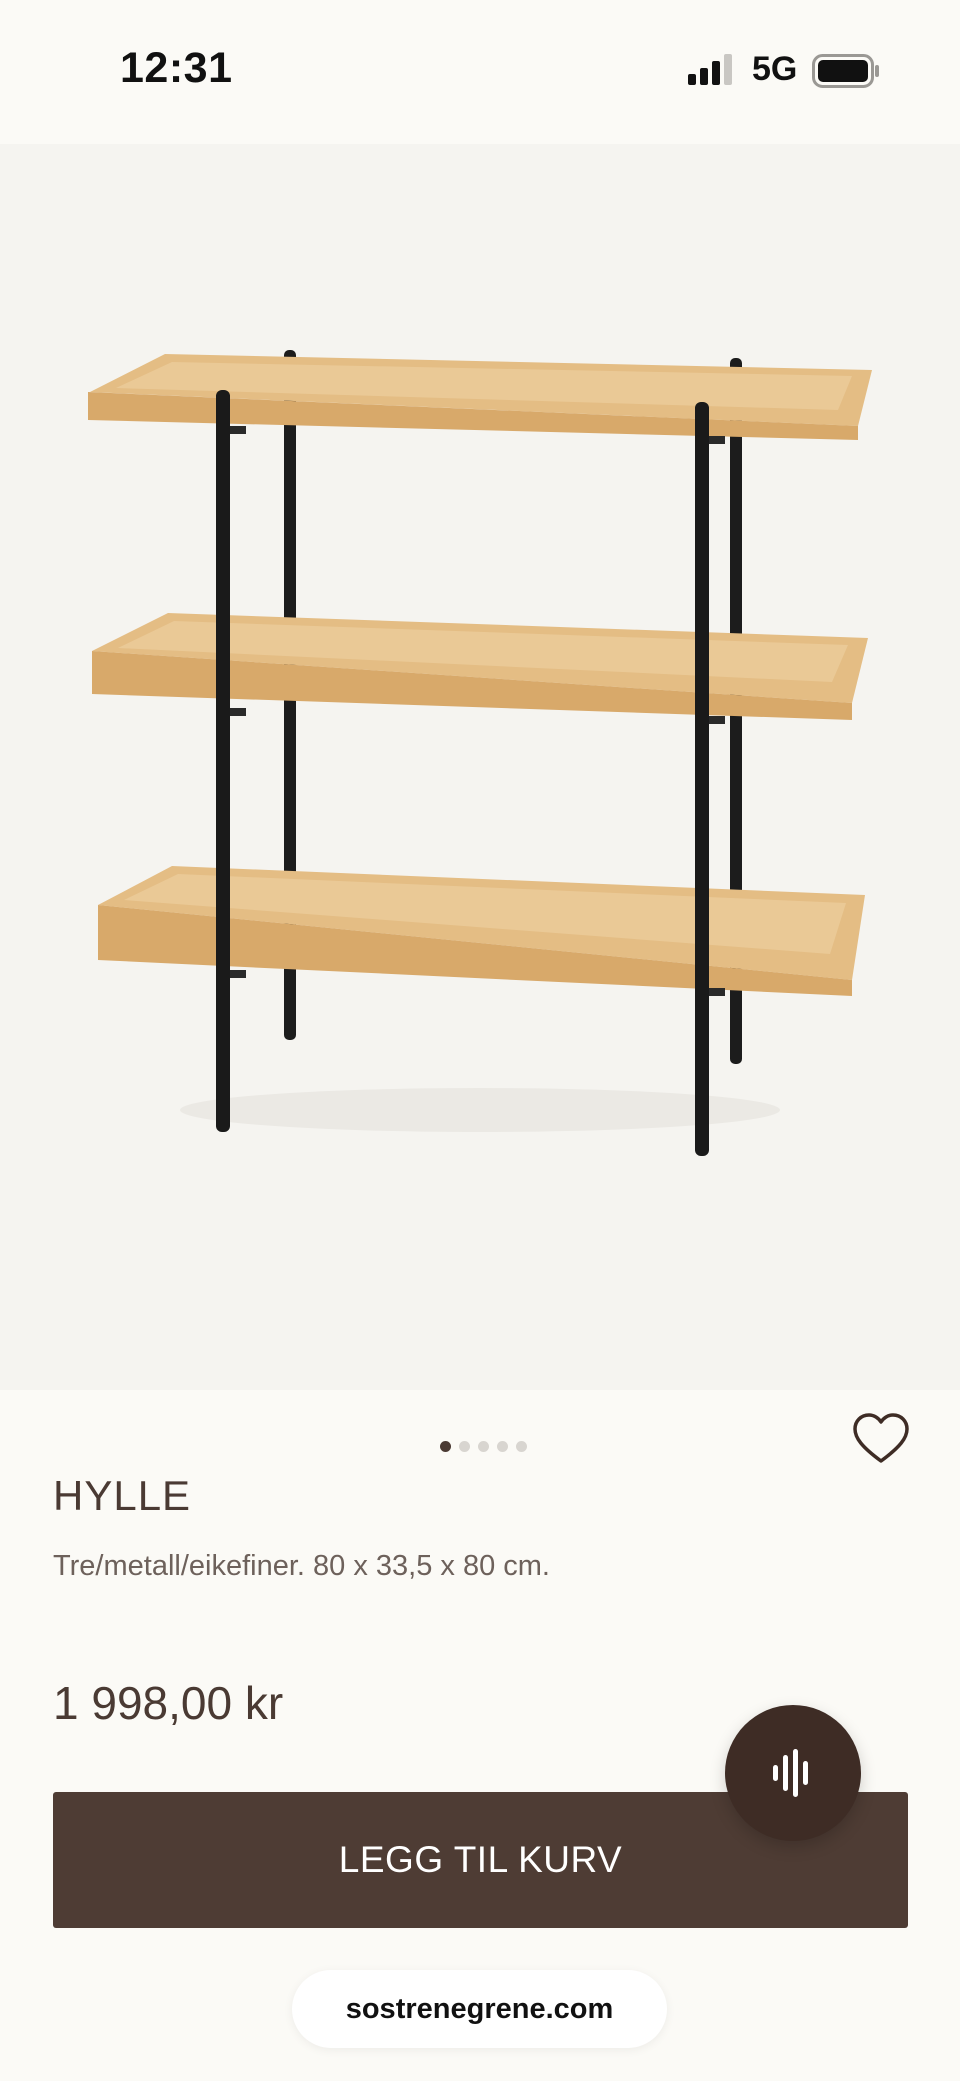 The image size is (960, 2081). Describe the element at coordinates (480, 72) in the screenshot. I see `status-bar: 12:31 5G` at that location.